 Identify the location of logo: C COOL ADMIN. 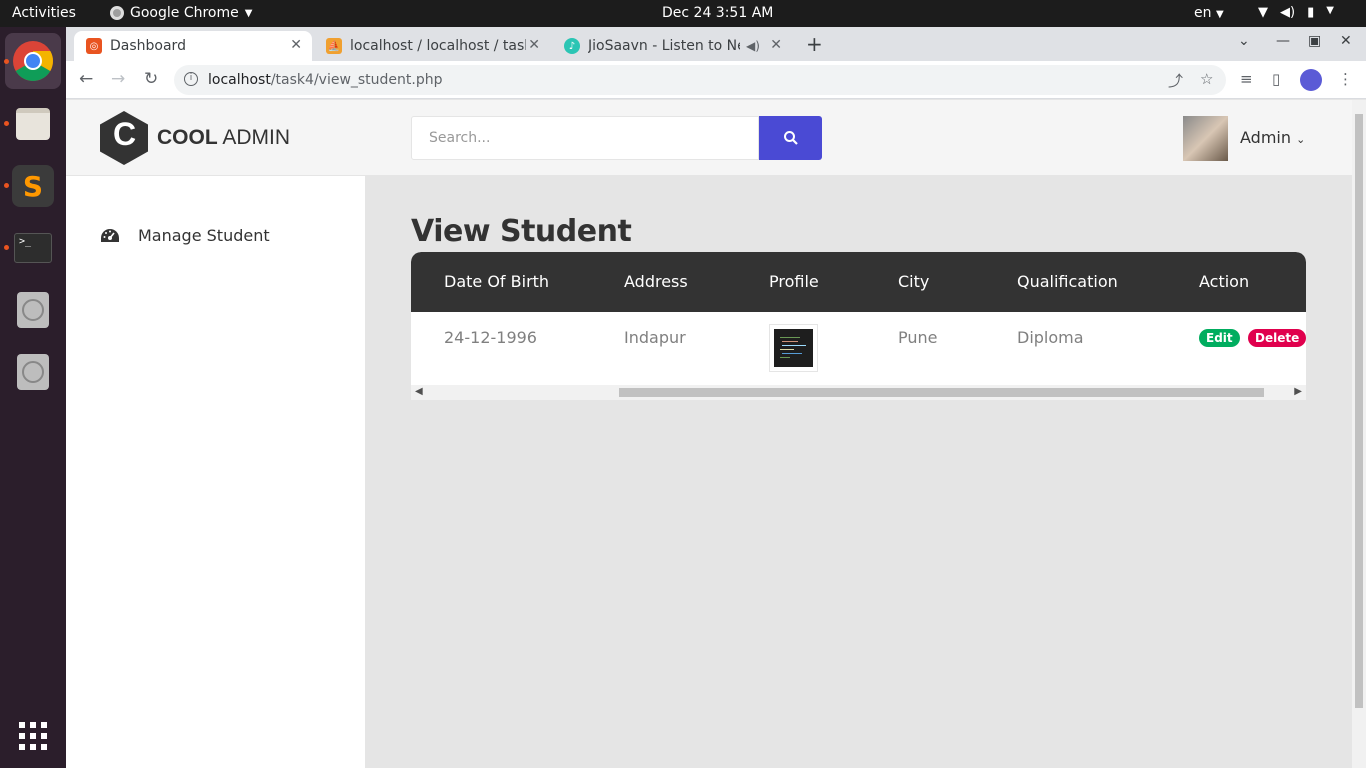
(216, 138).